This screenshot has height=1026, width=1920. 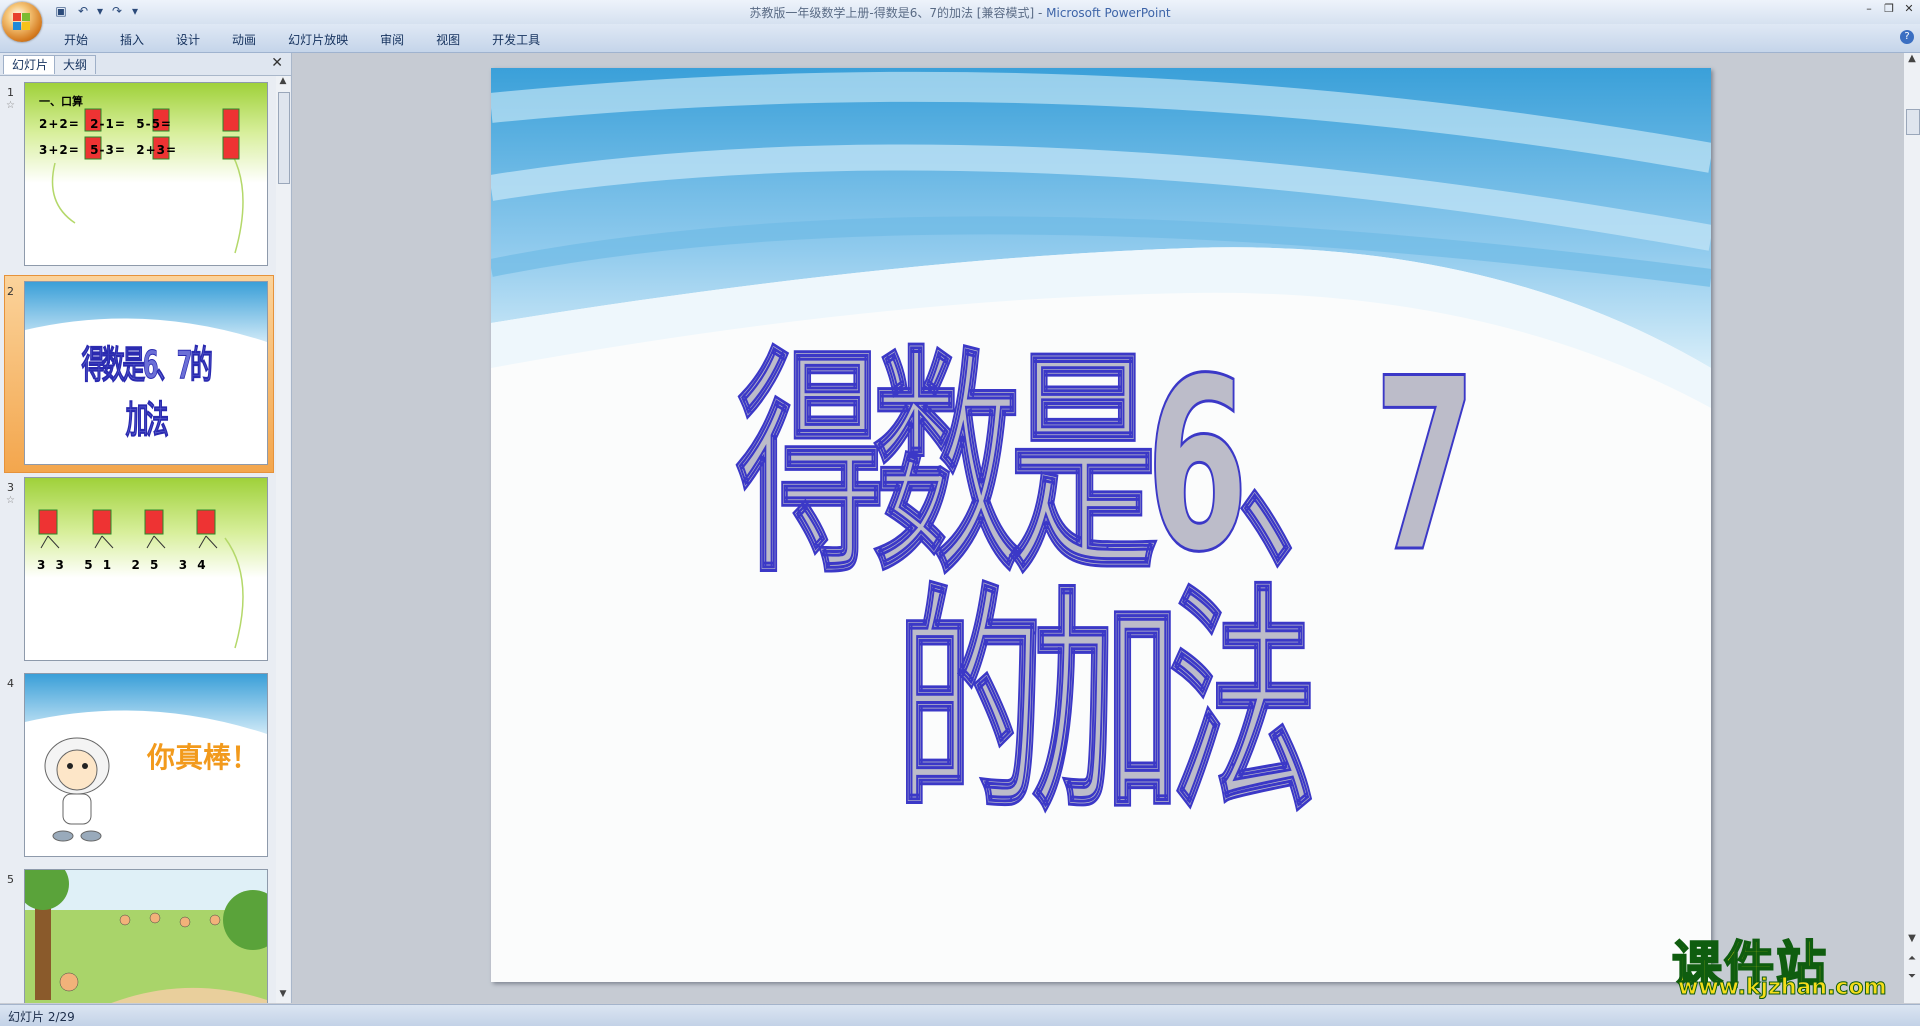 I want to click on restore-icon: ❐, so click(x=1889, y=9).